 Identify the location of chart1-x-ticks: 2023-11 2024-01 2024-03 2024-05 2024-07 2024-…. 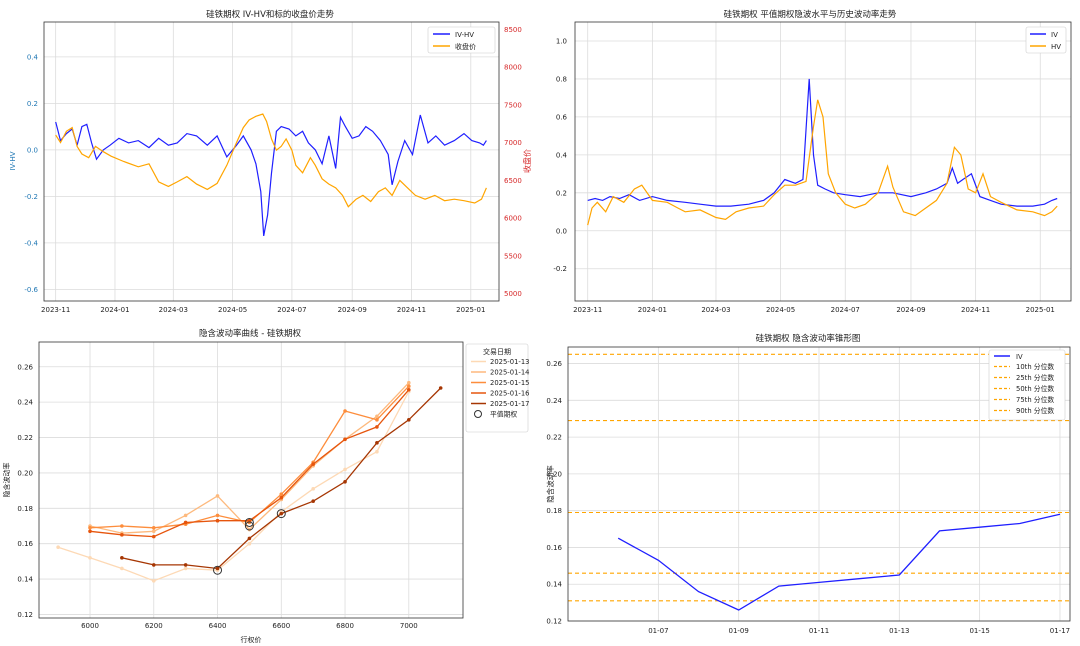
(263, 310).